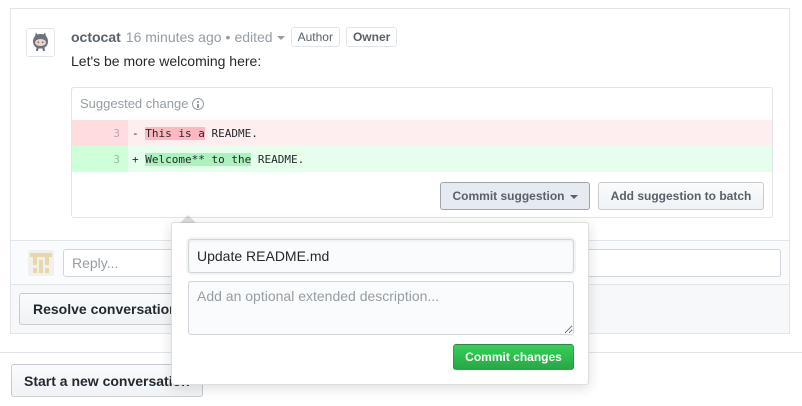 The width and height of the screenshot is (802, 406). What do you see at coordinates (100, 133) in the screenshot?
I see `deleted-line-number: 3` at bounding box center [100, 133].